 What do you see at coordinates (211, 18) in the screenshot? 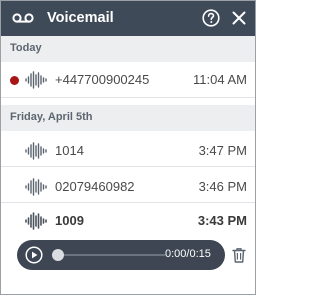
I see `help-icon` at bounding box center [211, 18].